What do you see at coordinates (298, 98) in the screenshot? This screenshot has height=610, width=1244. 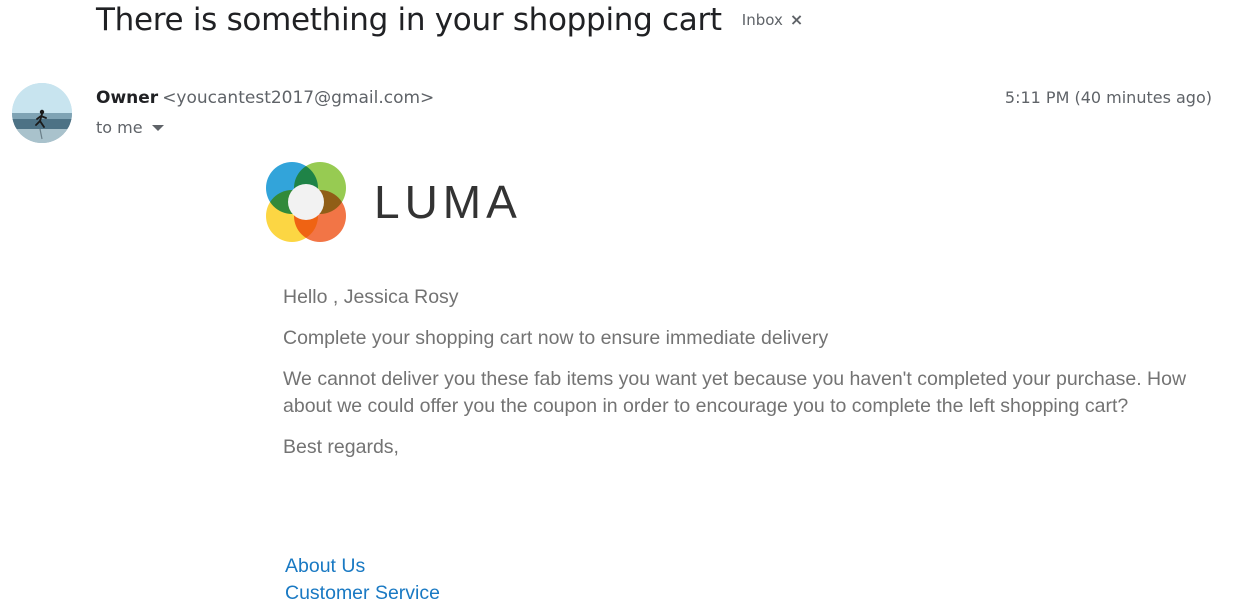 I see `sender-email: <youcantest2017@gmail.com>` at bounding box center [298, 98].